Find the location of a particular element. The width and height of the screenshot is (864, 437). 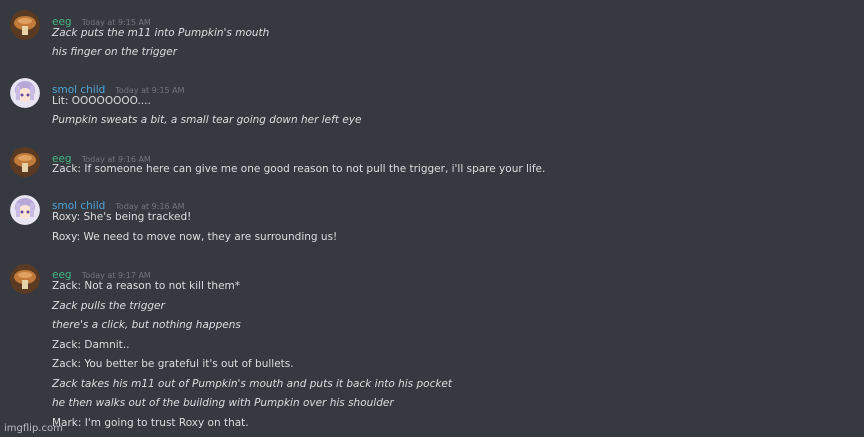

message-line: Roxy: She's being tracked! is located at coordinates (122, 217).